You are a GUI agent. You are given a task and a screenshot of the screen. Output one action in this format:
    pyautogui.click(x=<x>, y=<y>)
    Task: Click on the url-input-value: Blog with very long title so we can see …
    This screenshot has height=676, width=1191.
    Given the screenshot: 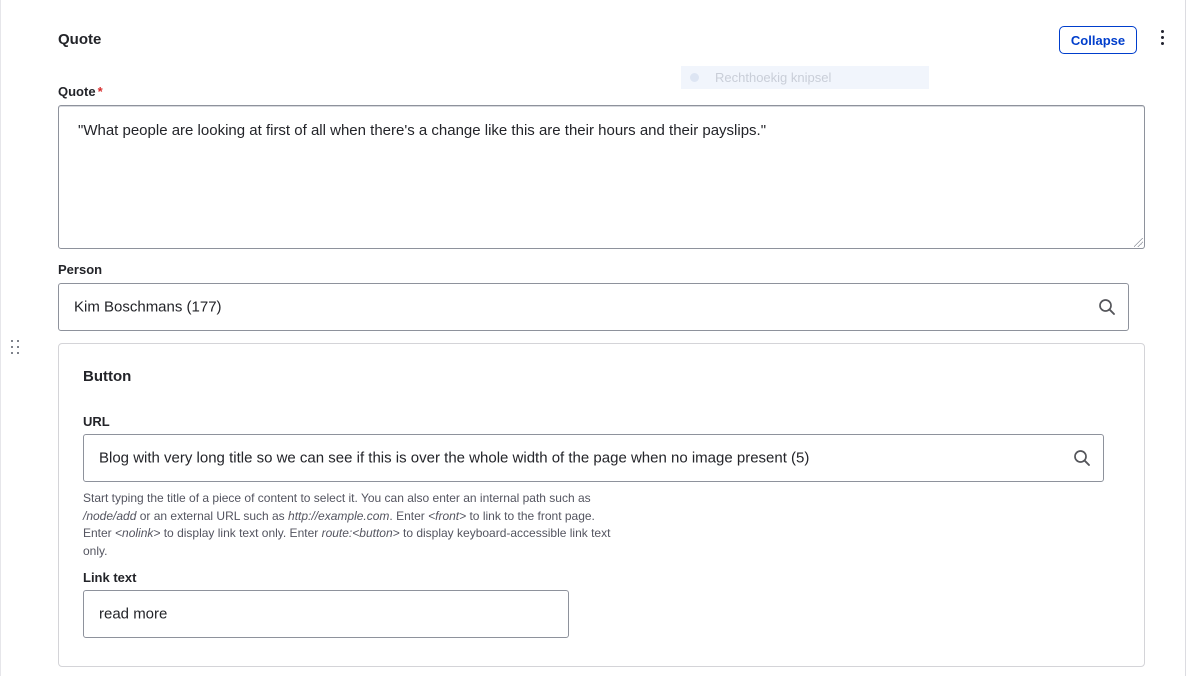 What is the action you would take?
    pyautogui.click(x=454, y=458)
    